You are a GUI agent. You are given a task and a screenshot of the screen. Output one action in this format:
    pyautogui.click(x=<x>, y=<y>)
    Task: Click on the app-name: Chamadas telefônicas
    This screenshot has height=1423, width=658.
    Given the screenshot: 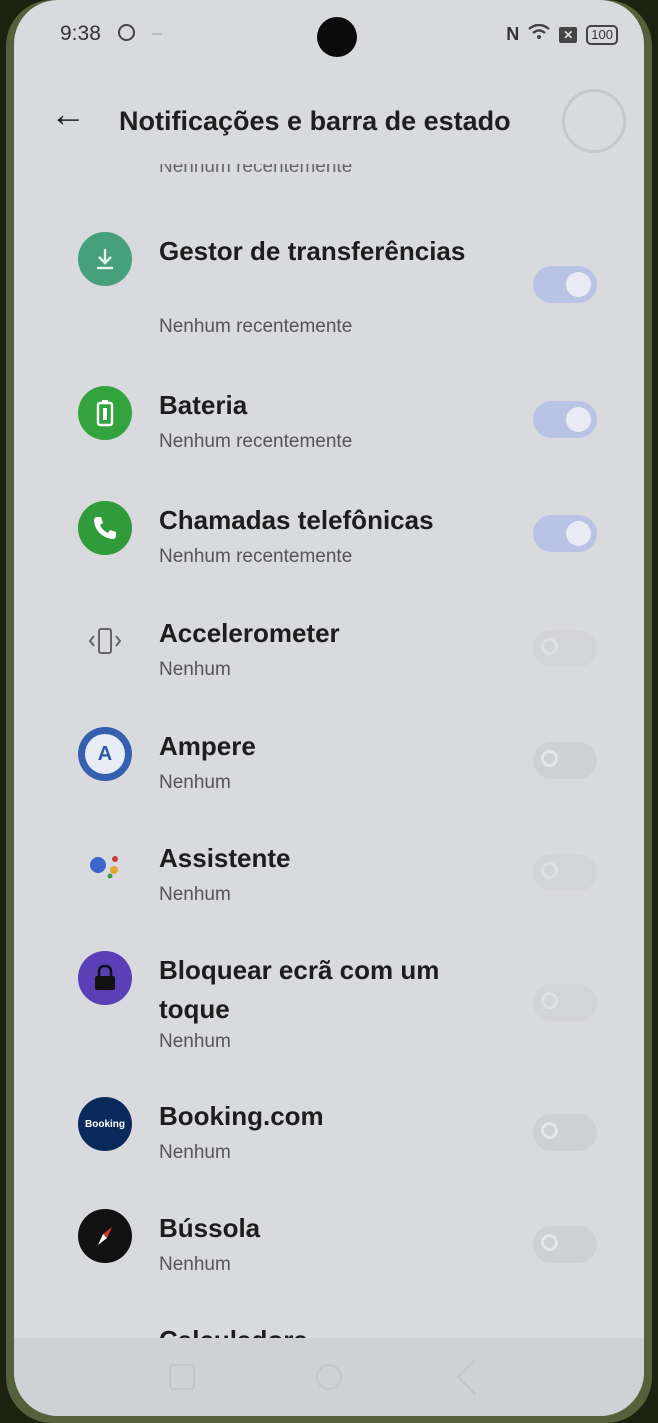 What is the action you would take?
    pyautogui.click(x=296, y=520)
    